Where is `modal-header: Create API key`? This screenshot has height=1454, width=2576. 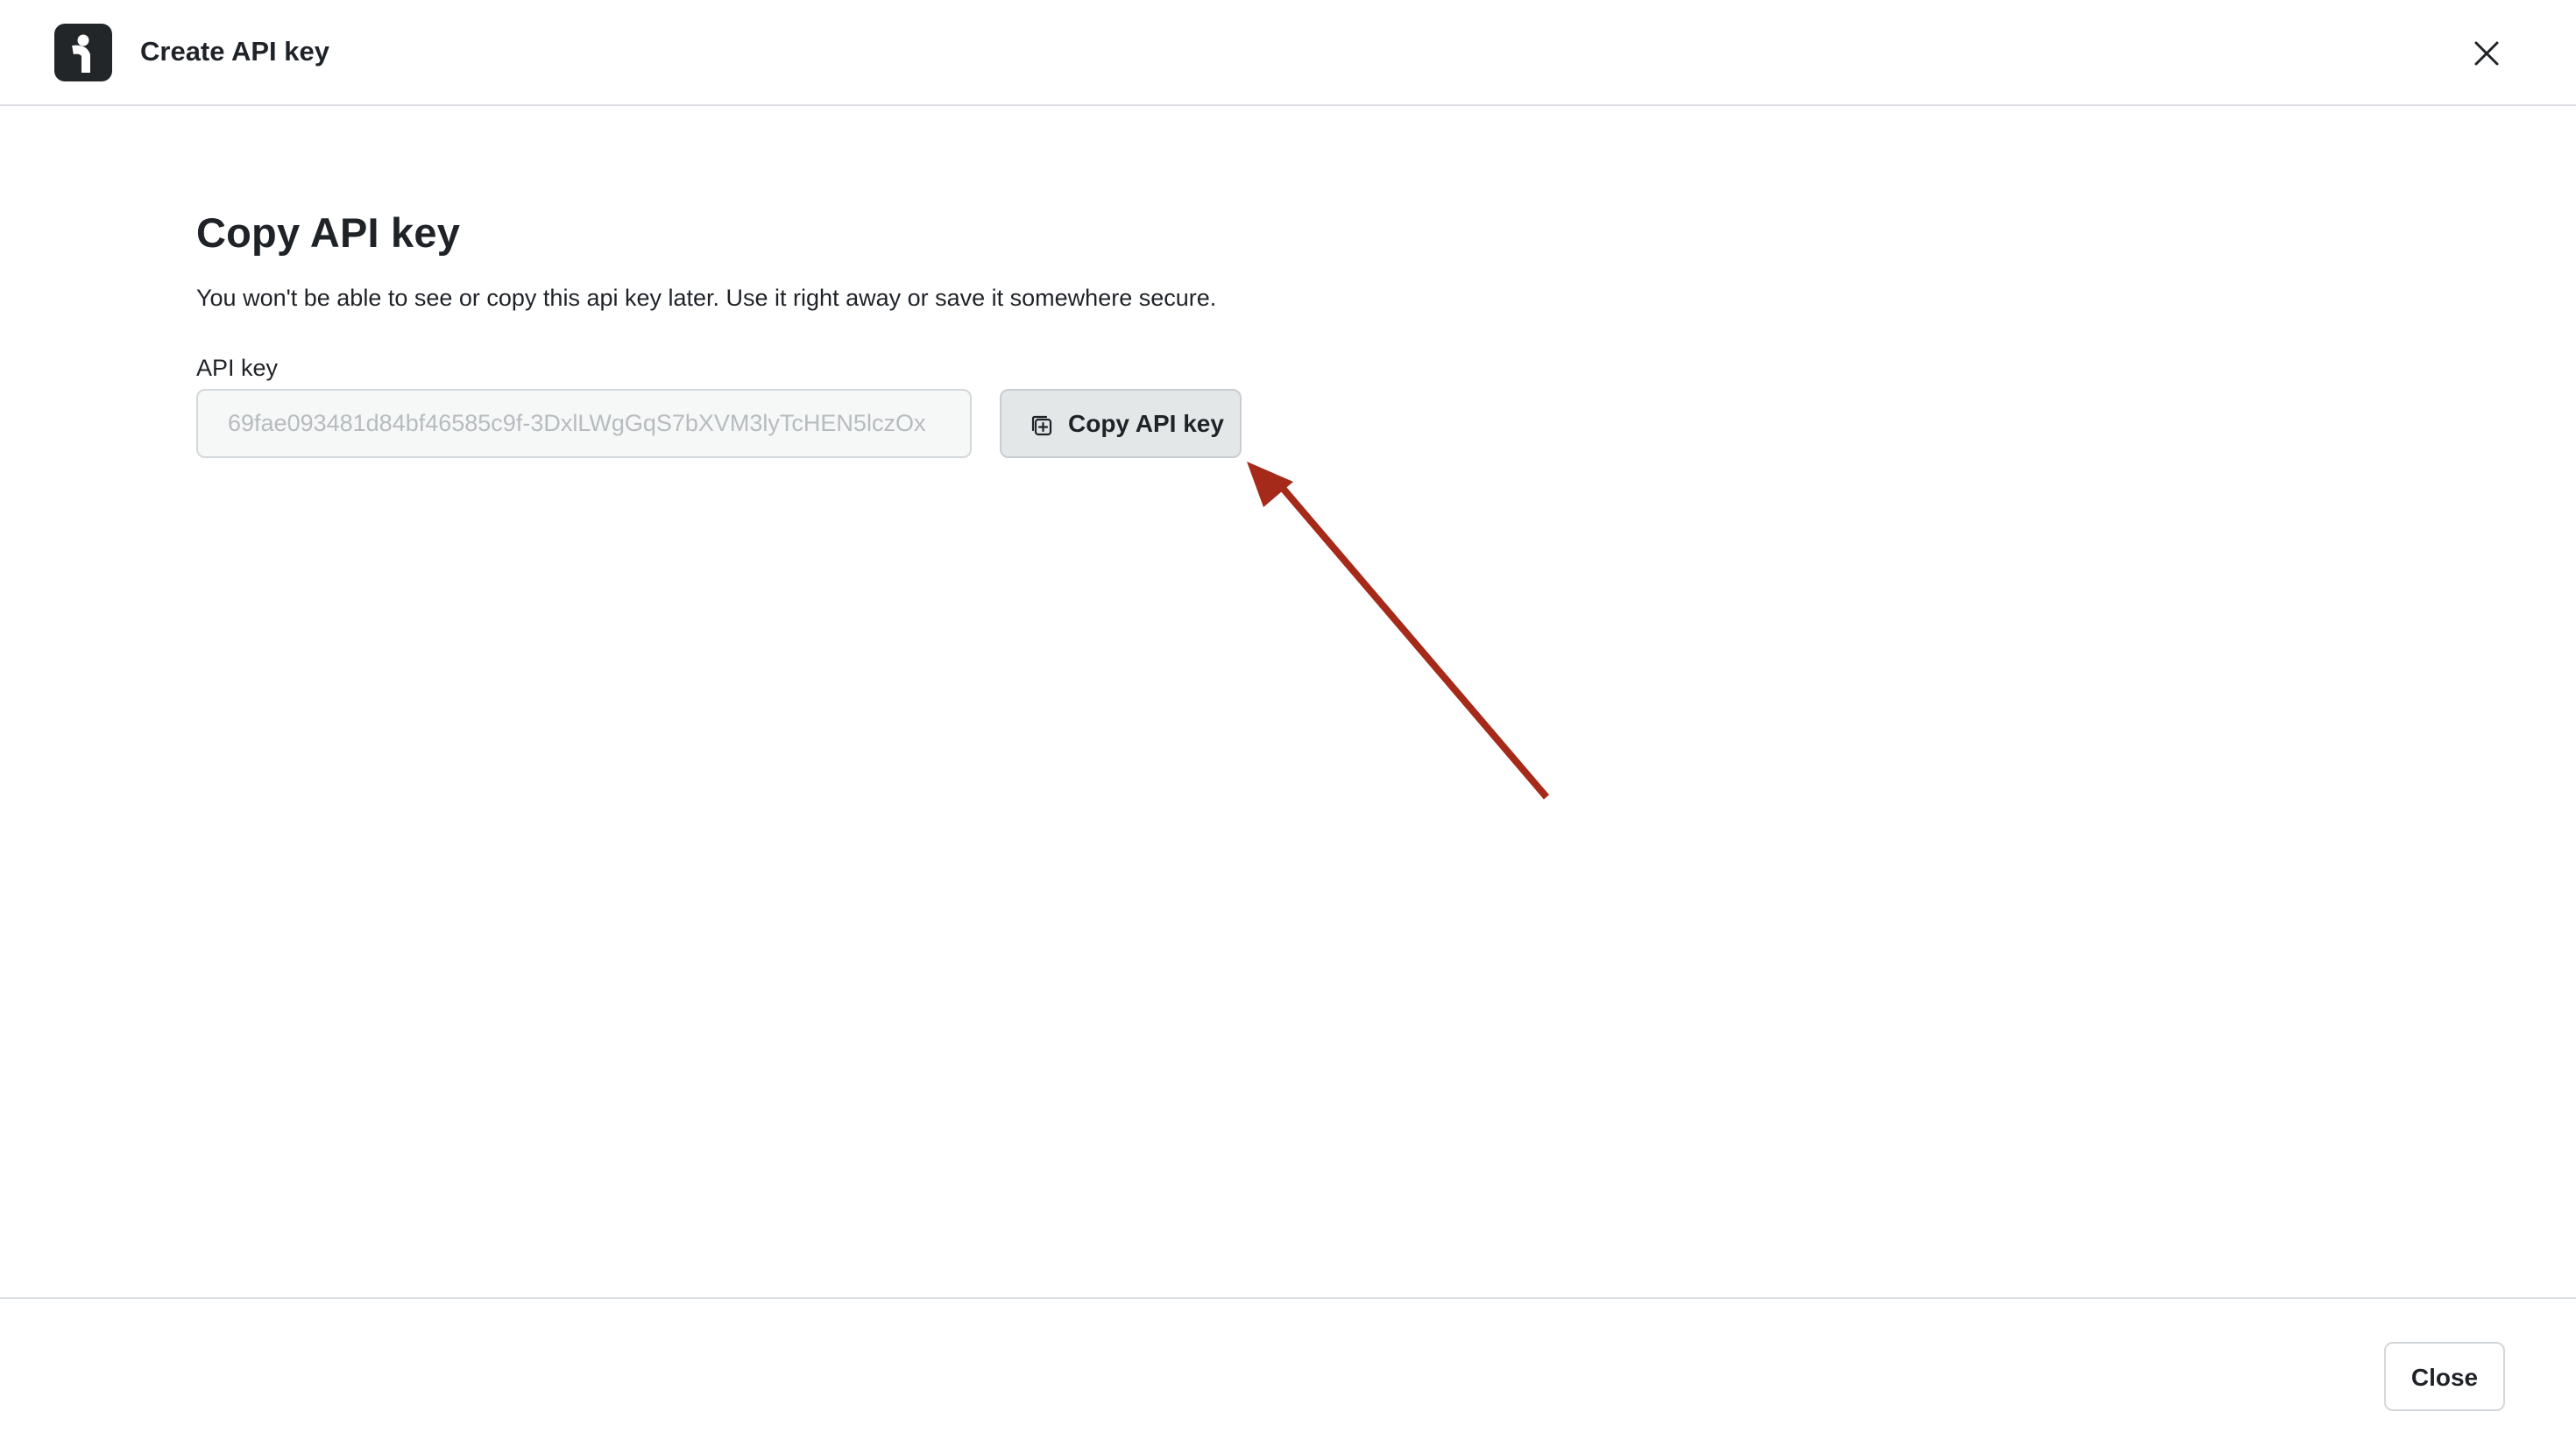
modal-header: Create API key is located at coordinates (1288, 53).